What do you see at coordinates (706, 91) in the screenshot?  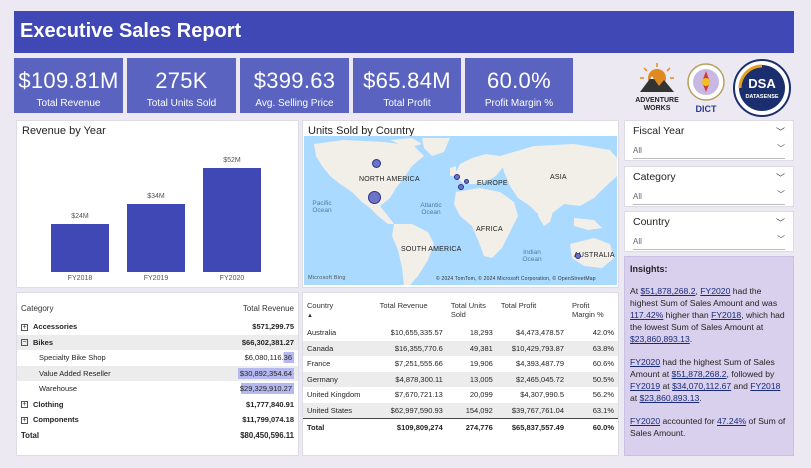 I see `dict-seal-logo: DICT` at bounding box center [706, 91].